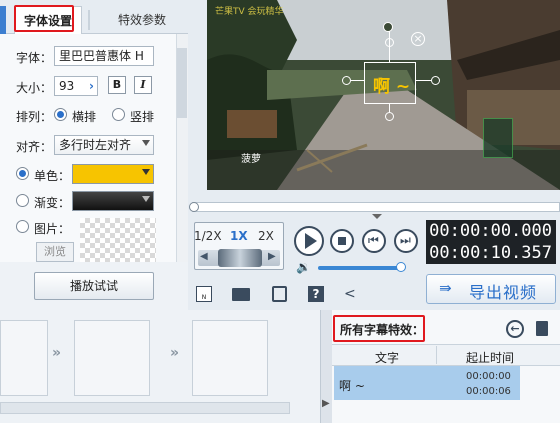  Describe the element at coordinates (515, 329) in the screenshot. I see `back-icon: ←` at that location.